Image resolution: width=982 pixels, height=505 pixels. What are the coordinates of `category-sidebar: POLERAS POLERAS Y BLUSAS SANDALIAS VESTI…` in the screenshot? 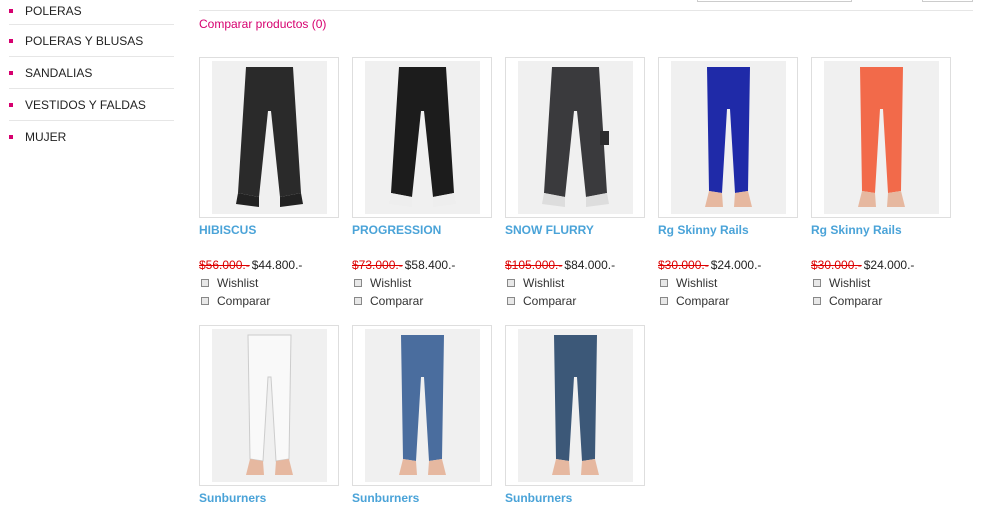 It's located at (87, 76).